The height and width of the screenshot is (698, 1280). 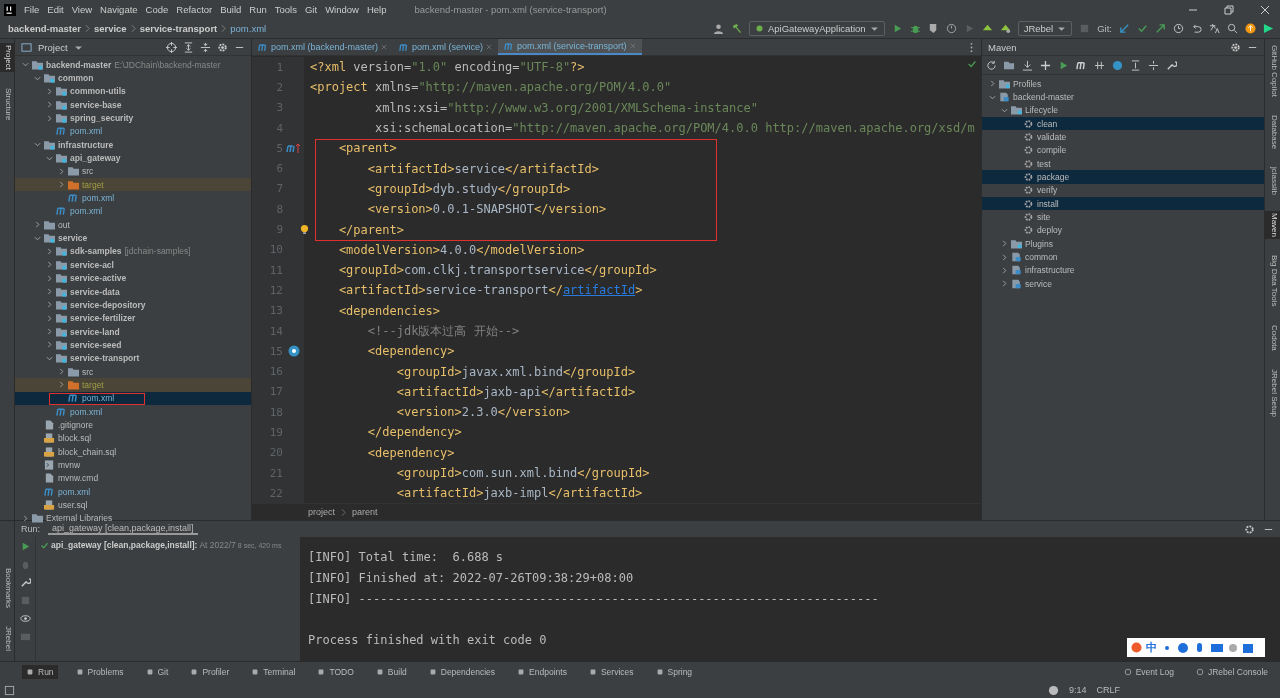 I want to click on tree-item-label: spring_security, so click(x=102, y=118).